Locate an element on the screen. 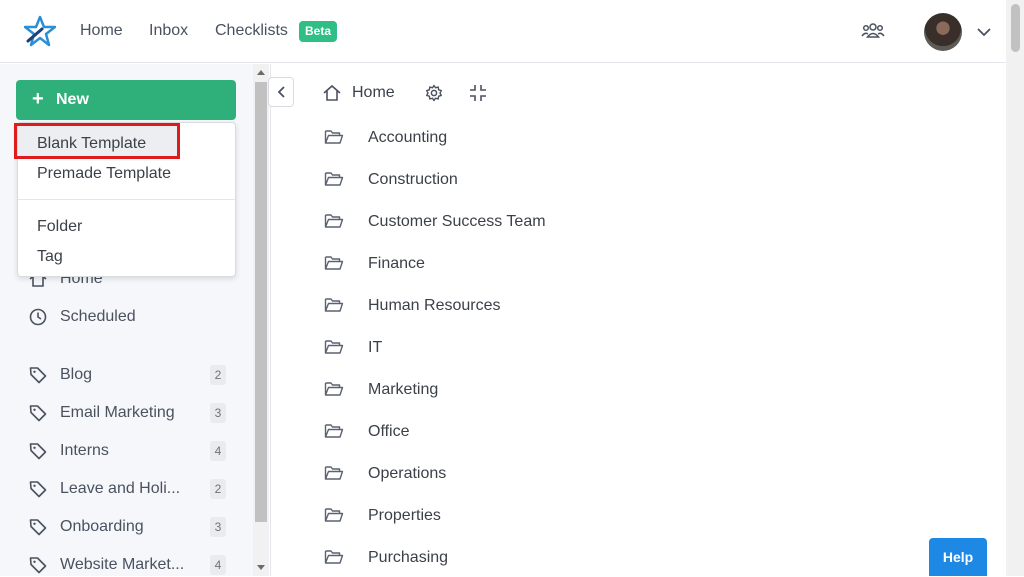  folder-name: Office is located at coordinates (389, 431).